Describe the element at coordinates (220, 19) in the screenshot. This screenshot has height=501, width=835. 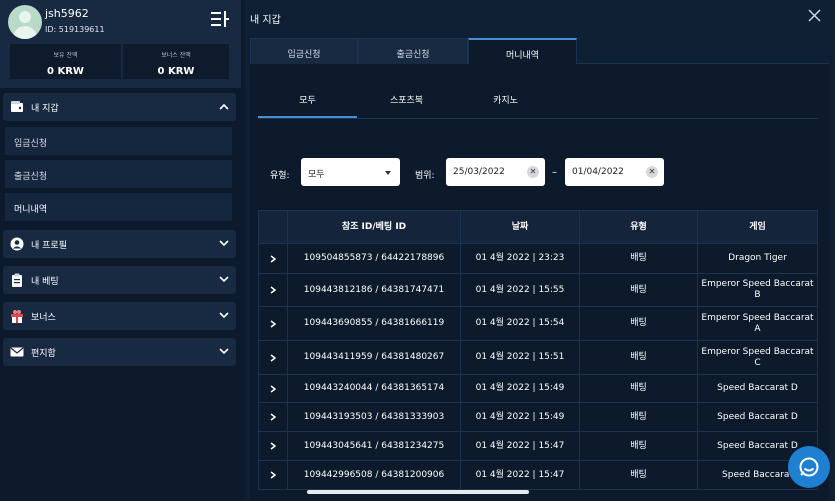
I see `menu-icon` at that location.